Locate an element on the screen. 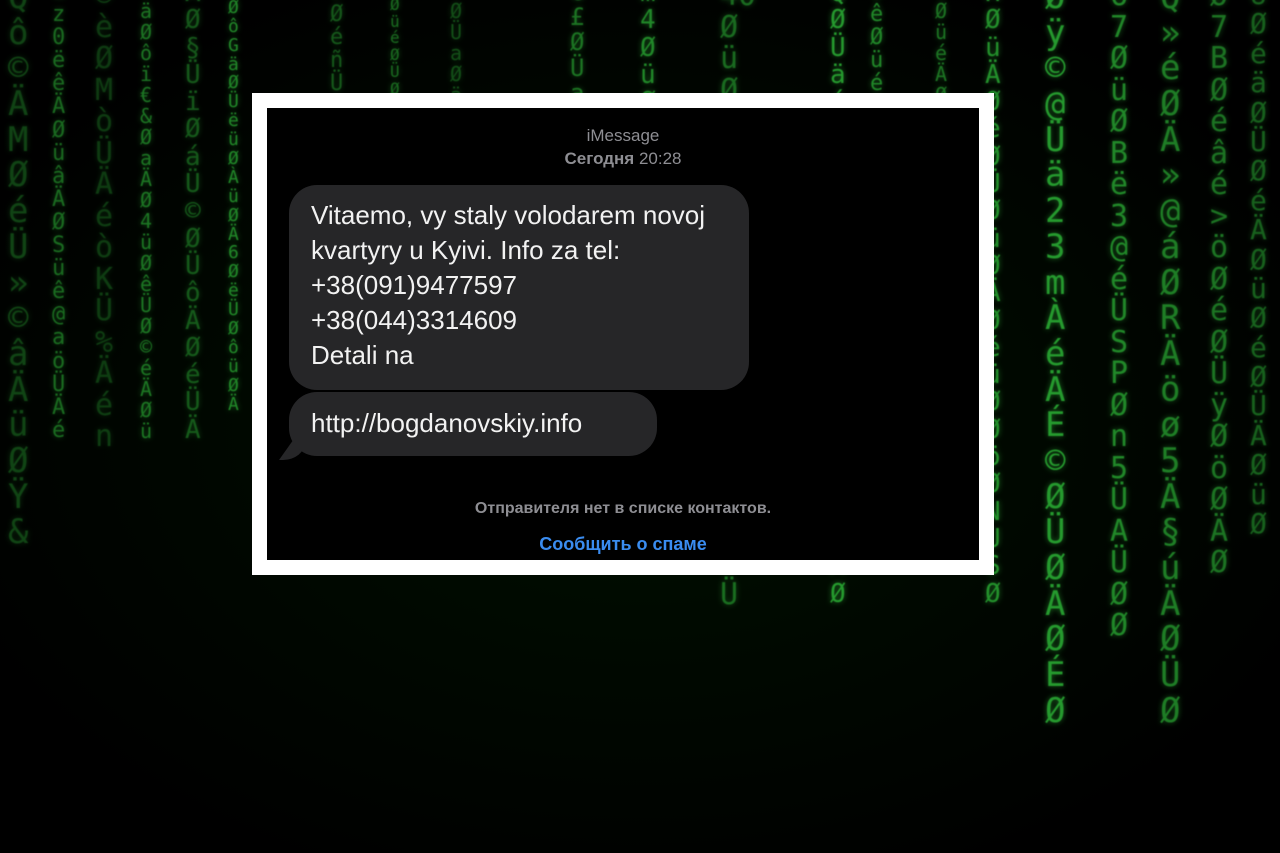 The height and width of the screenshot is (853, 1280). conversation-header: iMessage Сегодня 20:28 is located at coordinates (623, 147).